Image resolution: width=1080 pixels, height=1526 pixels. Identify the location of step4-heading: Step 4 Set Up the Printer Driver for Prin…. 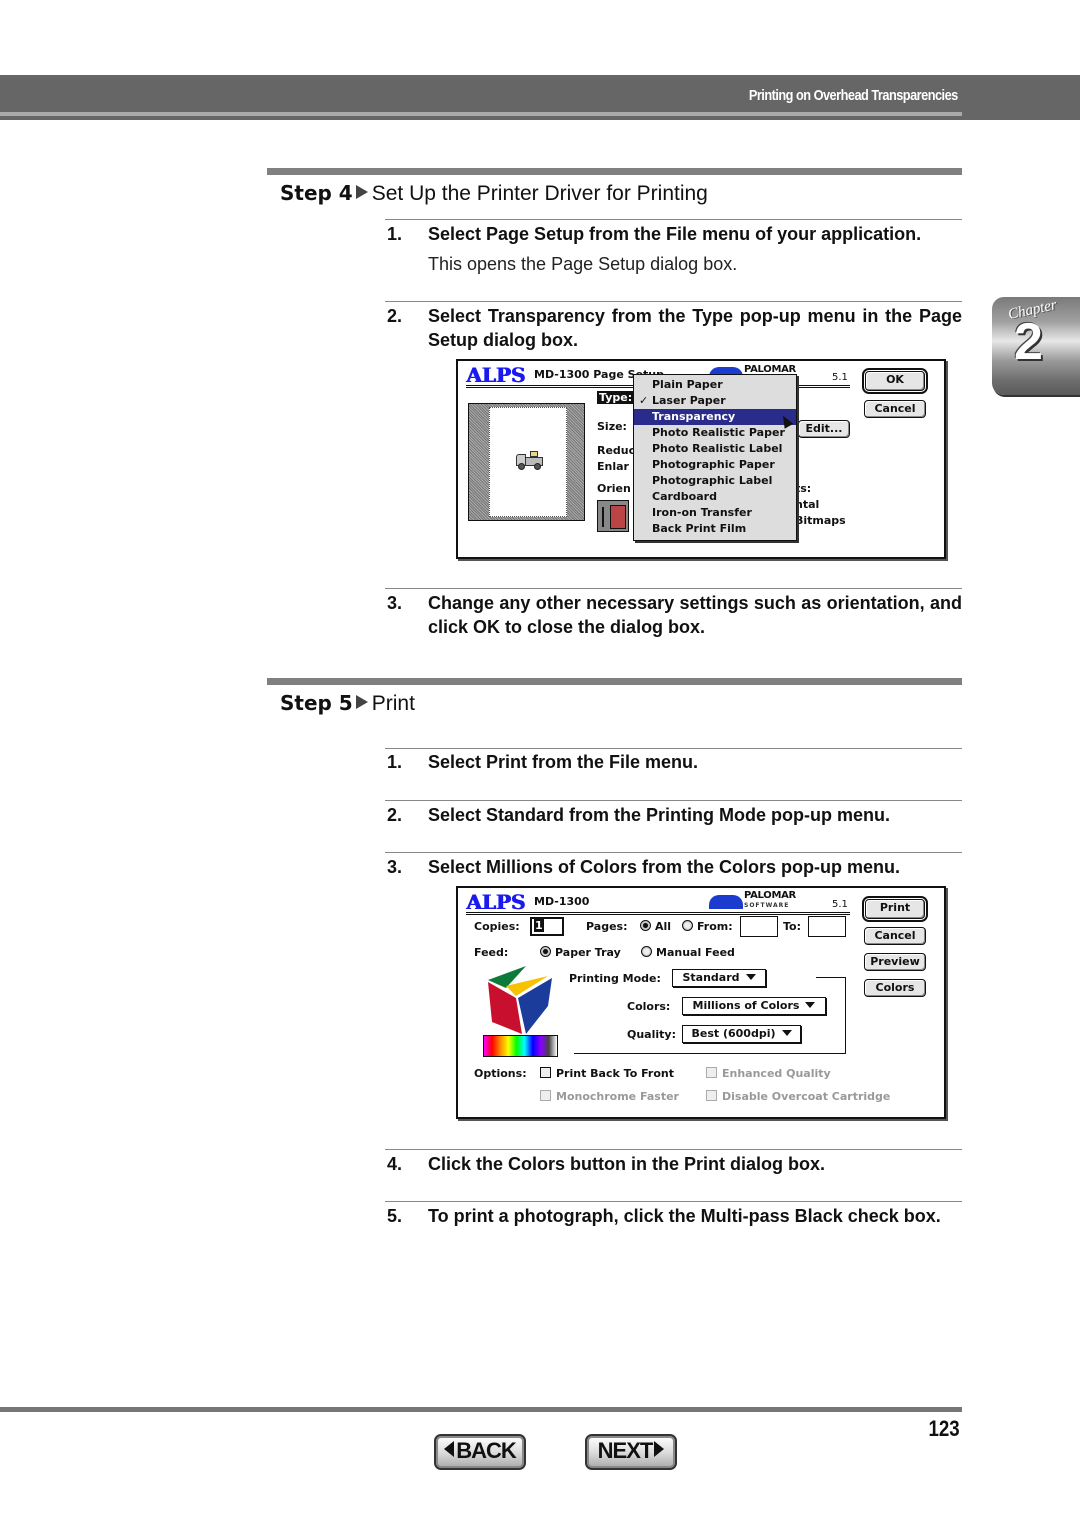
(494, 193).